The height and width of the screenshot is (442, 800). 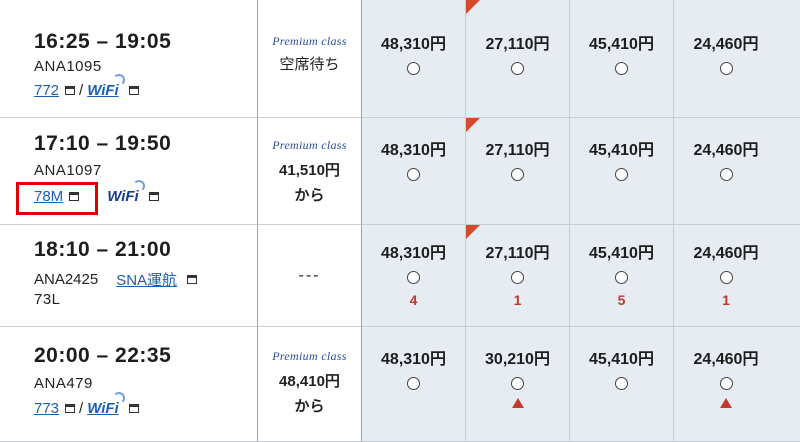 What do you see at coordinates (66, 279) in the screenshot?
I see `flight-number: ANA2425` at bounding box center [66, 279].